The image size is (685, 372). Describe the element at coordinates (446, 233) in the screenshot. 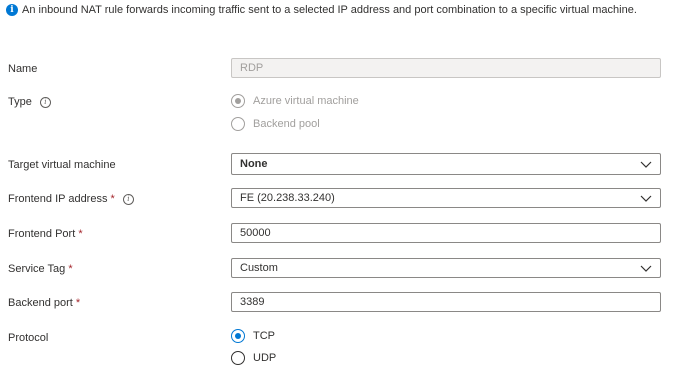

I see `frontend-port-input: 50000` at that location.